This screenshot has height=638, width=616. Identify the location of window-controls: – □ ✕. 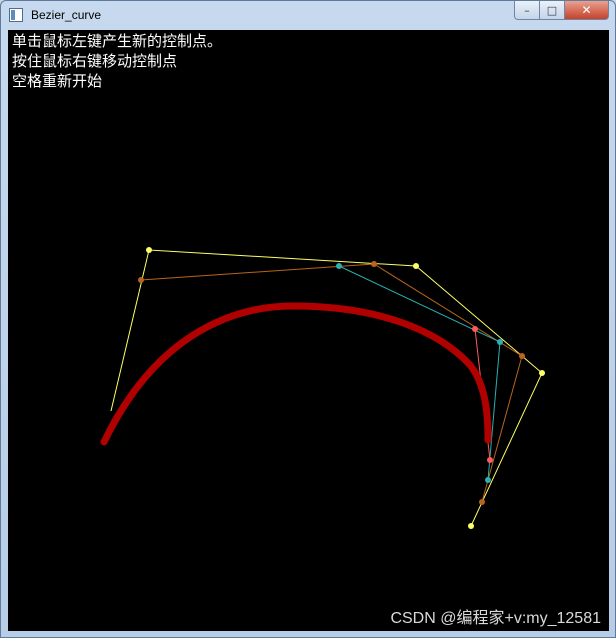
(561, 10).